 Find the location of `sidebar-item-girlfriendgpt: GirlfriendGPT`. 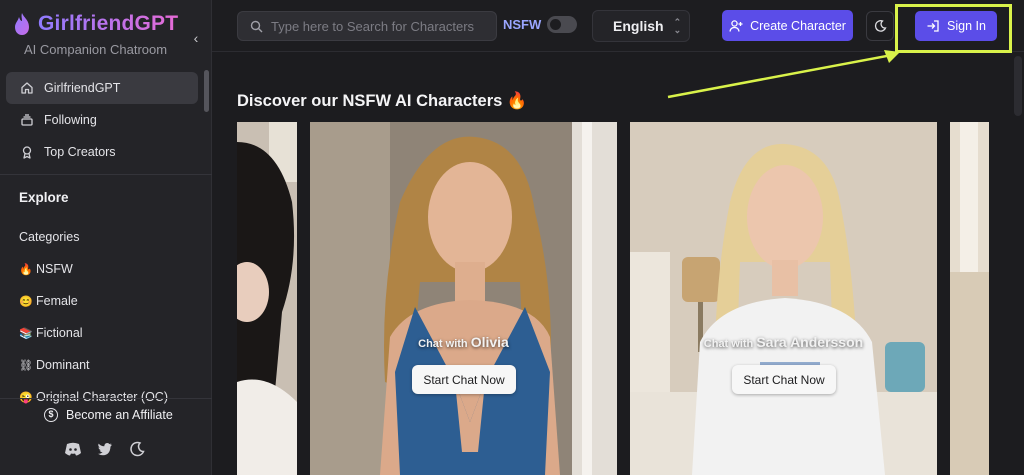

sidebar-item-girlfriendgpt: GirlfriendGPT is located at coordinates (102, 88).